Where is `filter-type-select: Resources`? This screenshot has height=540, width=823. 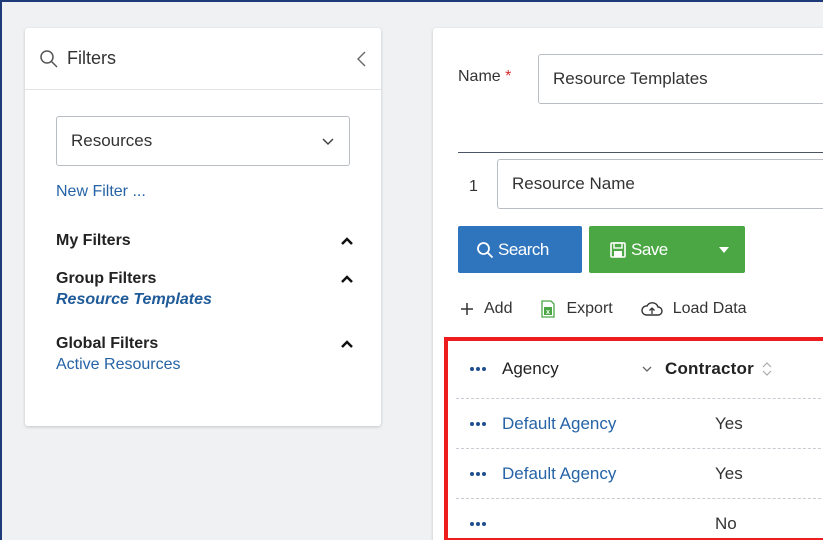
filter-type-select: Resources is located at coordinates (203, 141).